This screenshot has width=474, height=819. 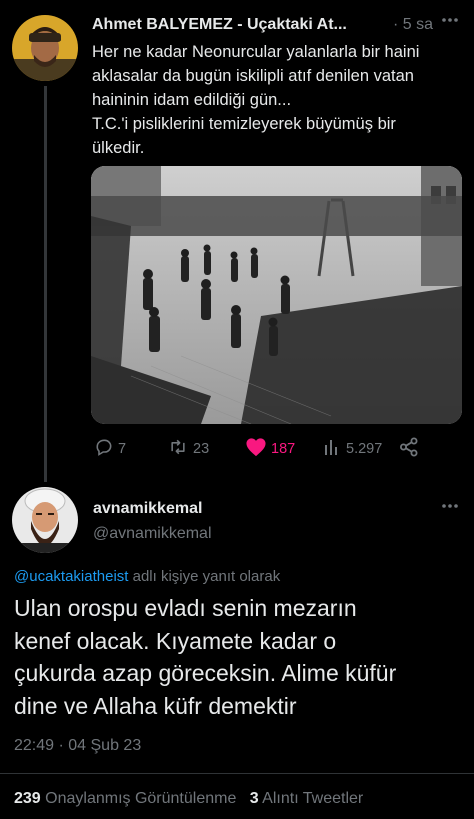 I want to click on reply-text-line: çukurda azap göreceksin. Alime küfür, so click(x=205, y=673).